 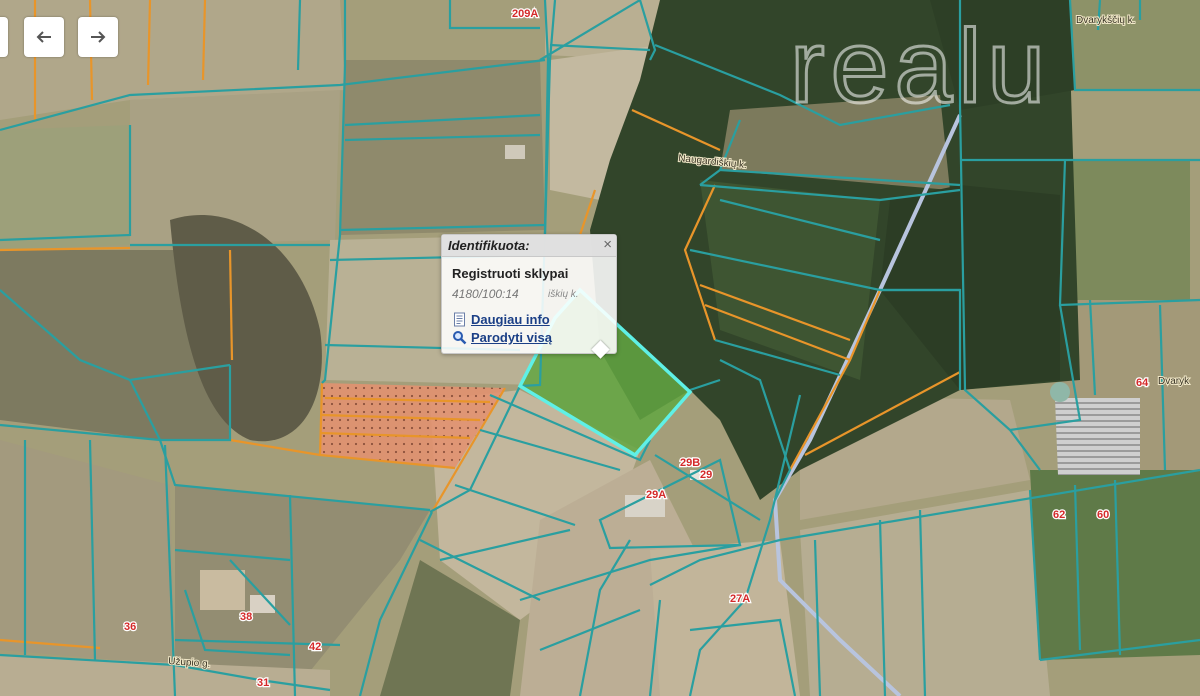 What do you see at coordinates (459, 319) in the screenshot?
I see `document-icon` at bounding box center [459, 319].